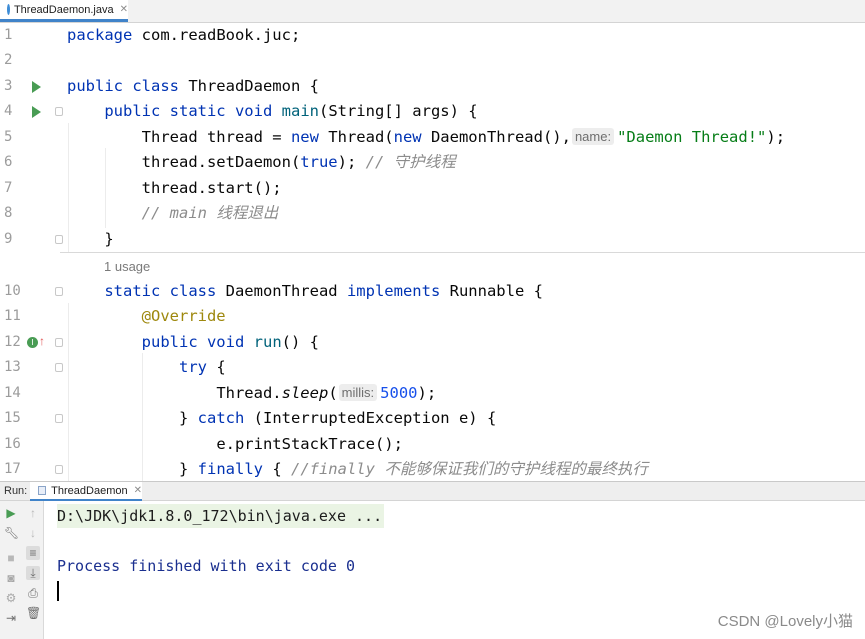 The height and width of the screenshot is (639, 865). I want to click on line-number: 12, so click(12, 342).